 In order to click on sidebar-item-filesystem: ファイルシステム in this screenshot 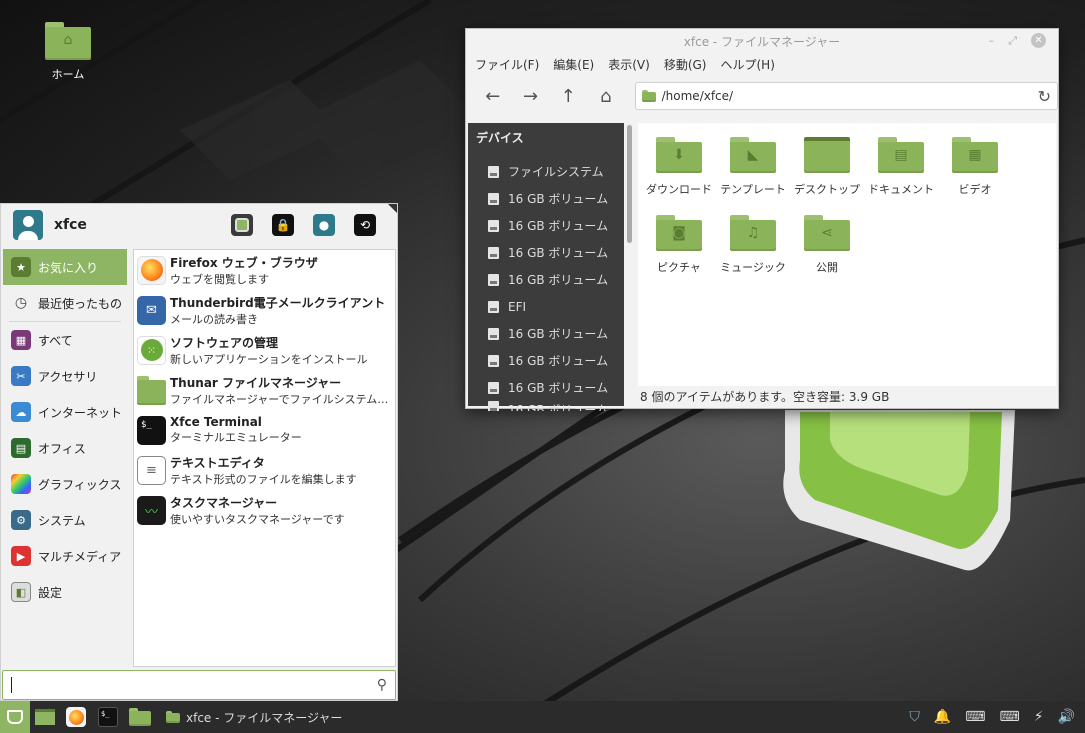, I will do `click(546, 171)`.